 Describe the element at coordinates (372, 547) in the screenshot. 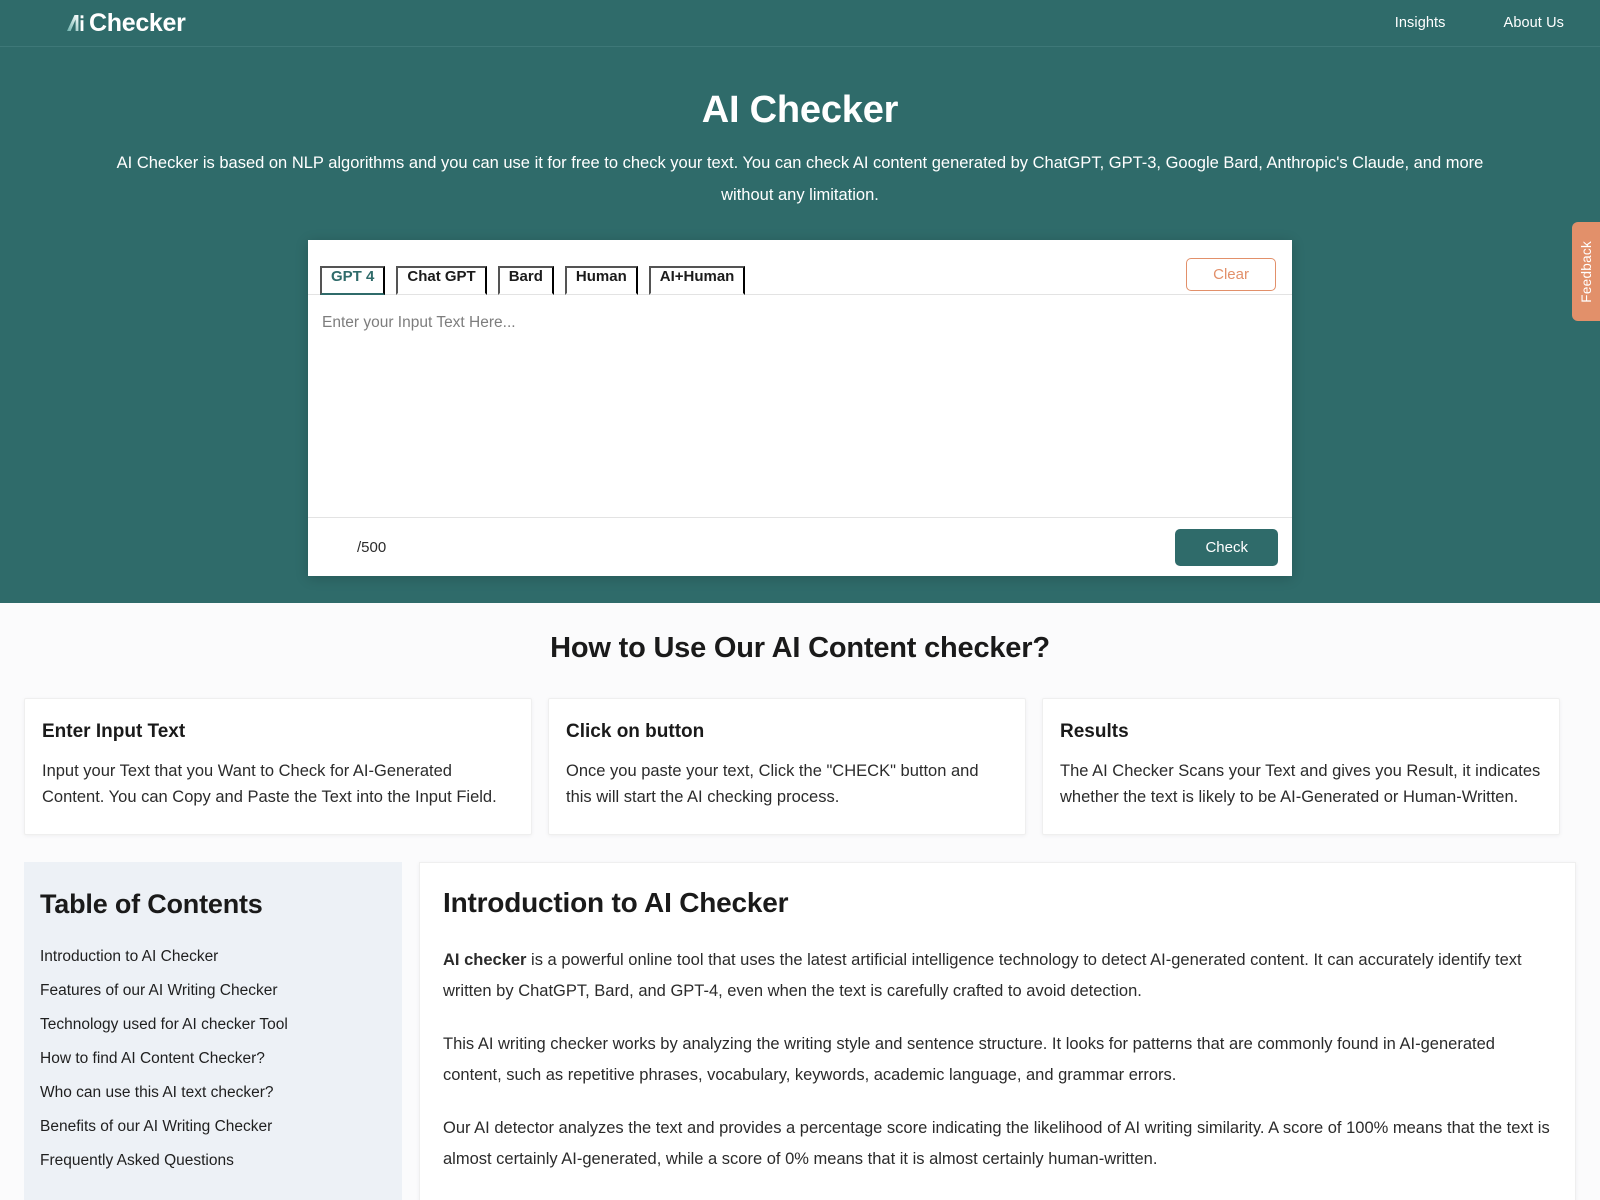

I see `character-counter: /500` at that location.